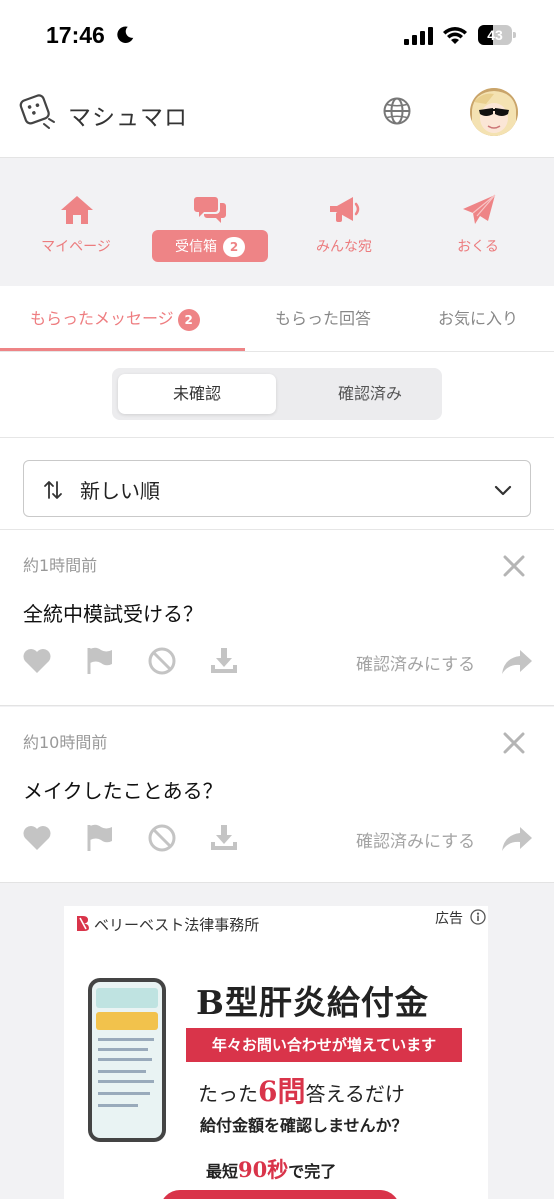 Image resolution: width=554 pixels, height=1199 pixels. I want to click on tab-label-favorites: お気に入り, so click(478, 318).